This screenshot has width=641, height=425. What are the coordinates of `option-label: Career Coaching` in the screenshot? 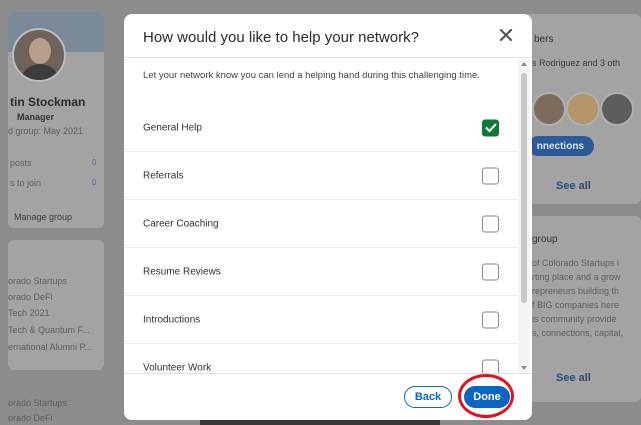 It's located at (181, 223).